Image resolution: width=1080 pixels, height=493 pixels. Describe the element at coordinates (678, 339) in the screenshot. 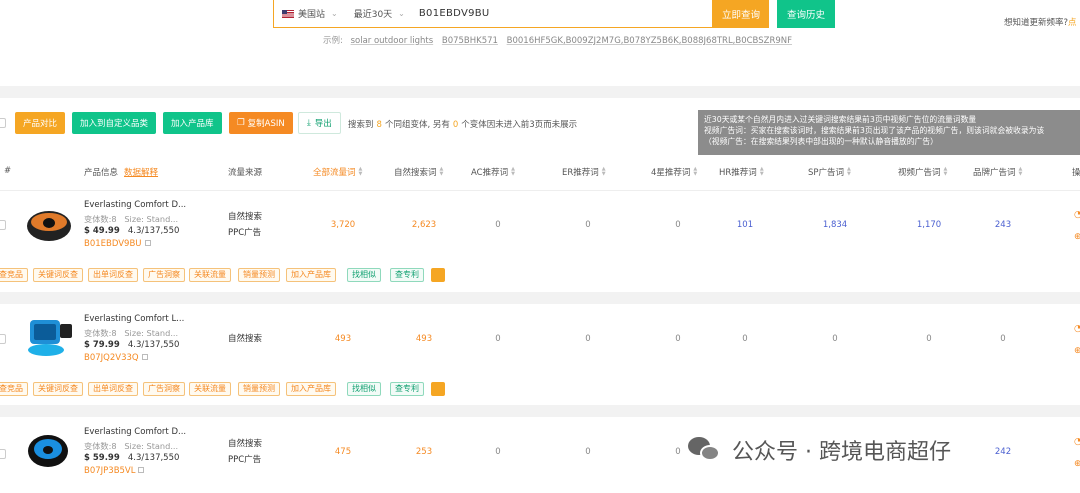

I see `cell-4star: 0` at that location.